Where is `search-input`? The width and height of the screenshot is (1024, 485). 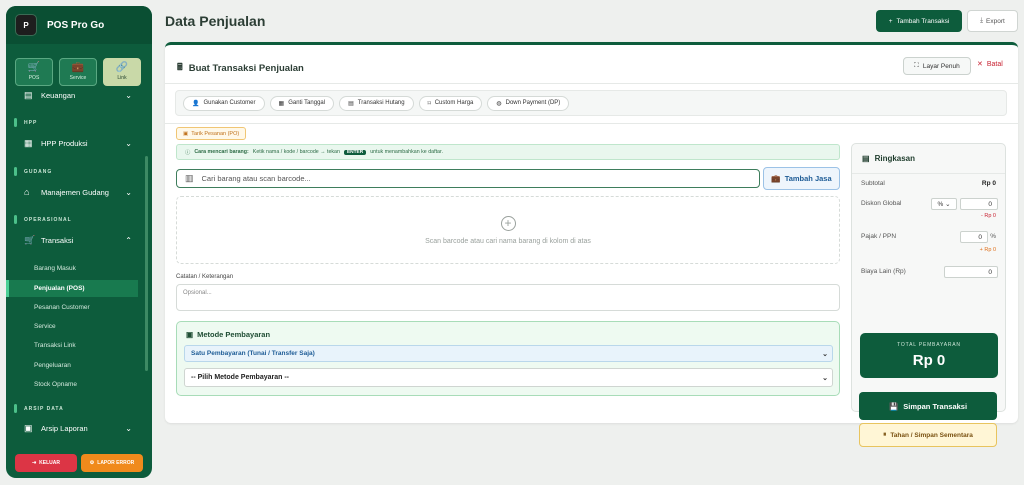
search-input is located at coordinates (461, 178).